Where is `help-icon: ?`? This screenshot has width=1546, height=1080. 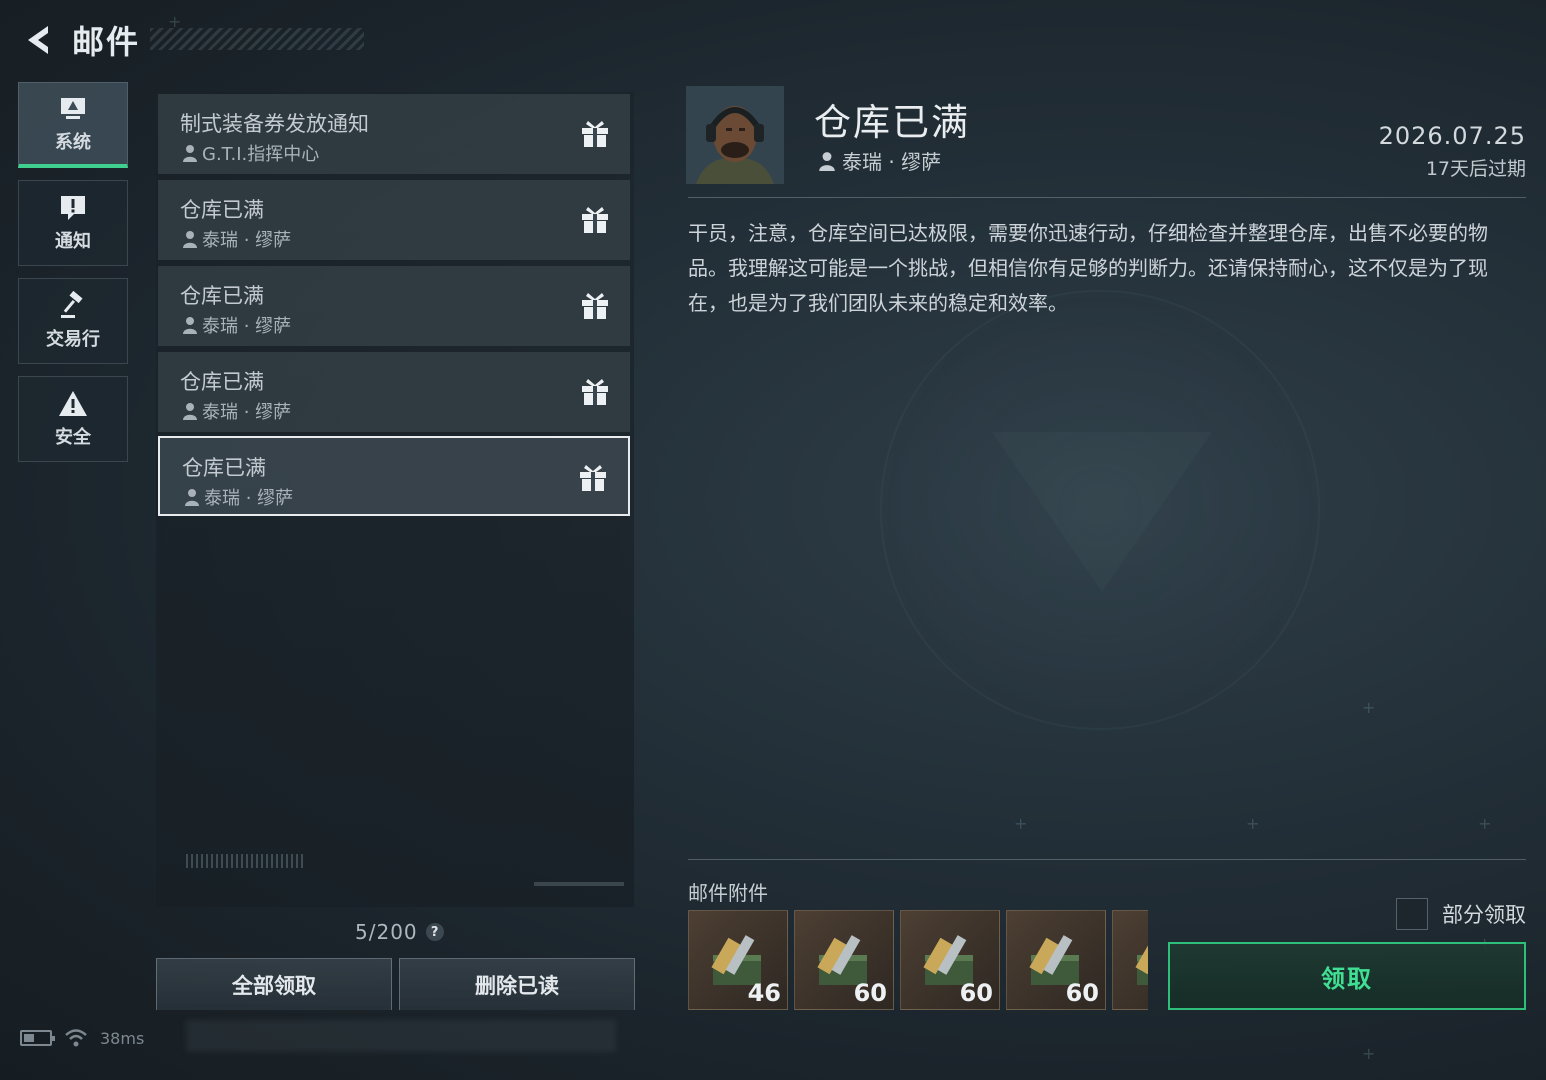
help-icon: ? is located at coordinates (434, 932).